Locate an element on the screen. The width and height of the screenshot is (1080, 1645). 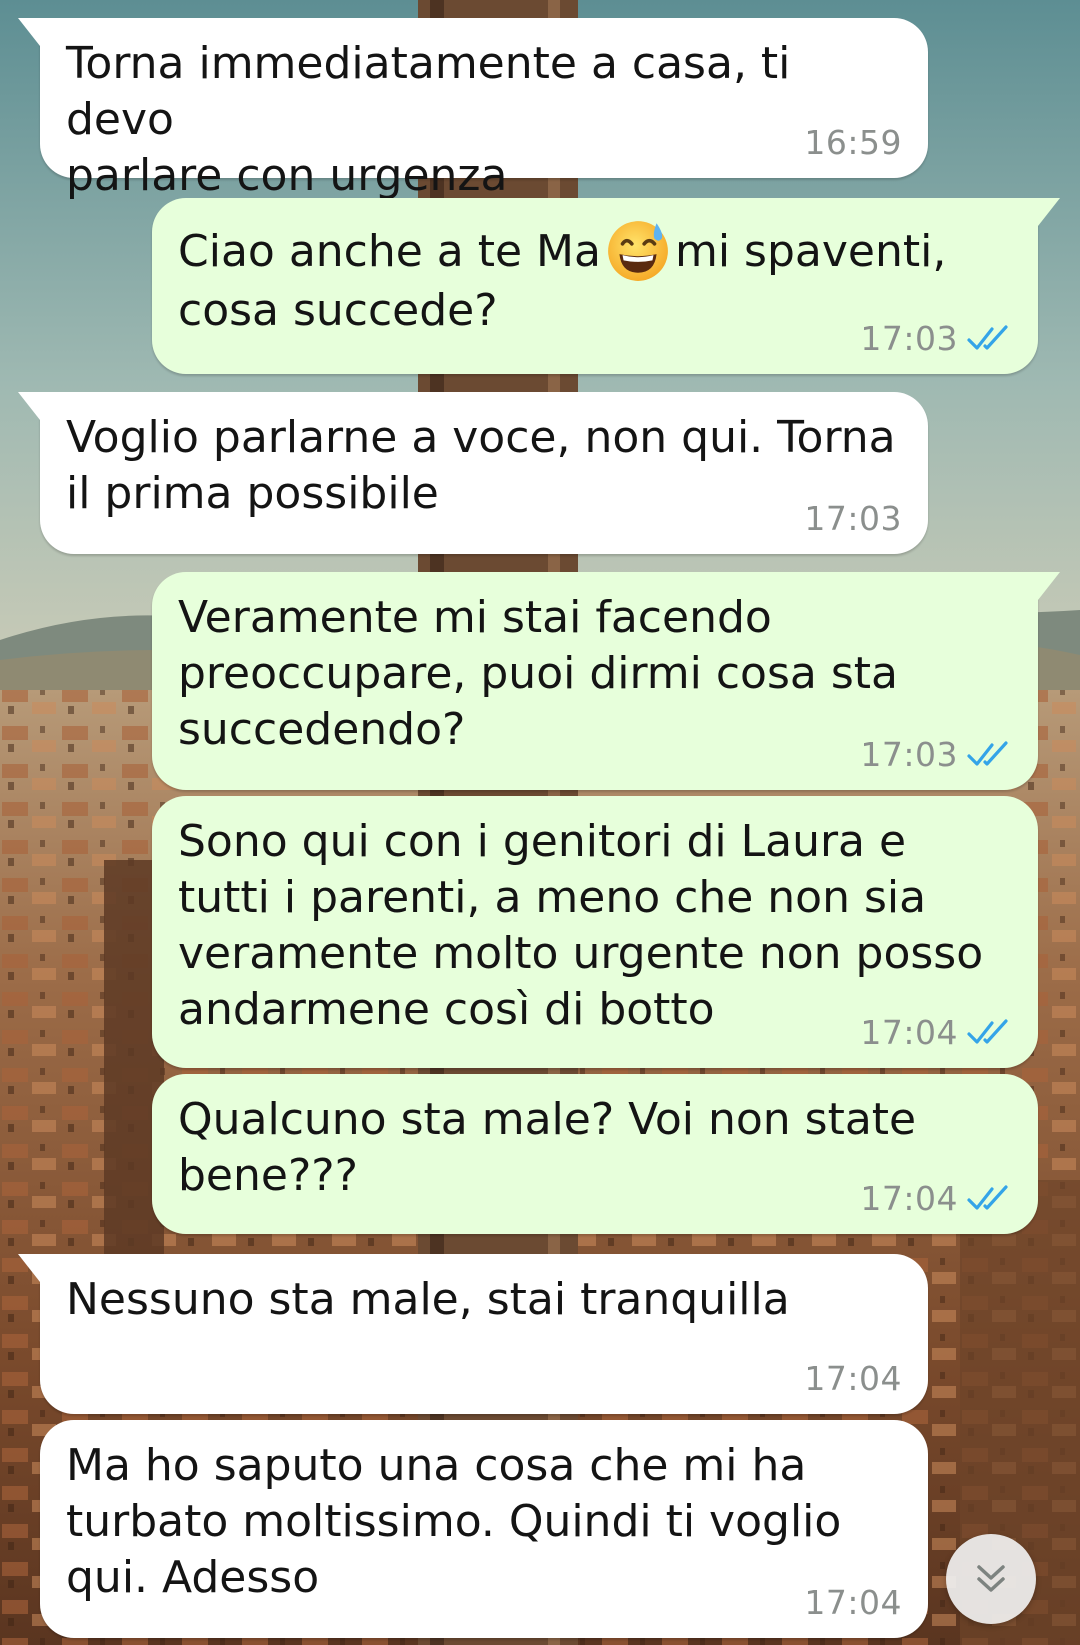
message-time: 16:59 is located at coordinates (853, 142).